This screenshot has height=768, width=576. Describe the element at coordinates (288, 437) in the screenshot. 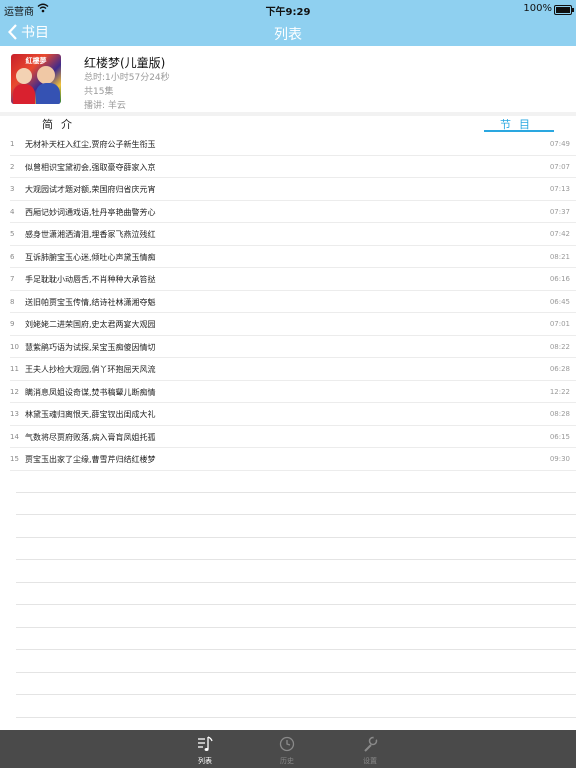

I see `episode-row: 14 气数将尽贾府败落,病入膏肓凤姐托孤 06:15` at that location.